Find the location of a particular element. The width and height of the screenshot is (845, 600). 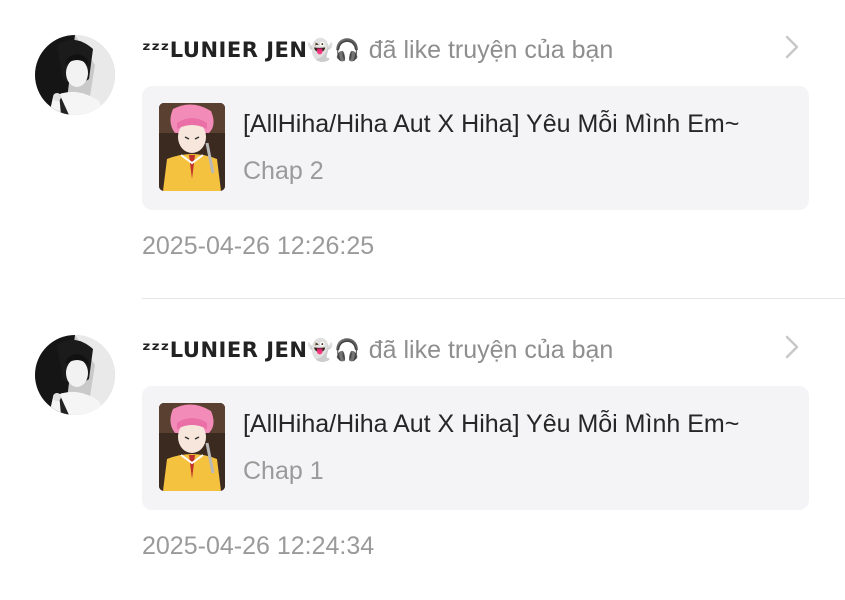

chapter-label: Chap 1 is located at coordinates (283, 471).